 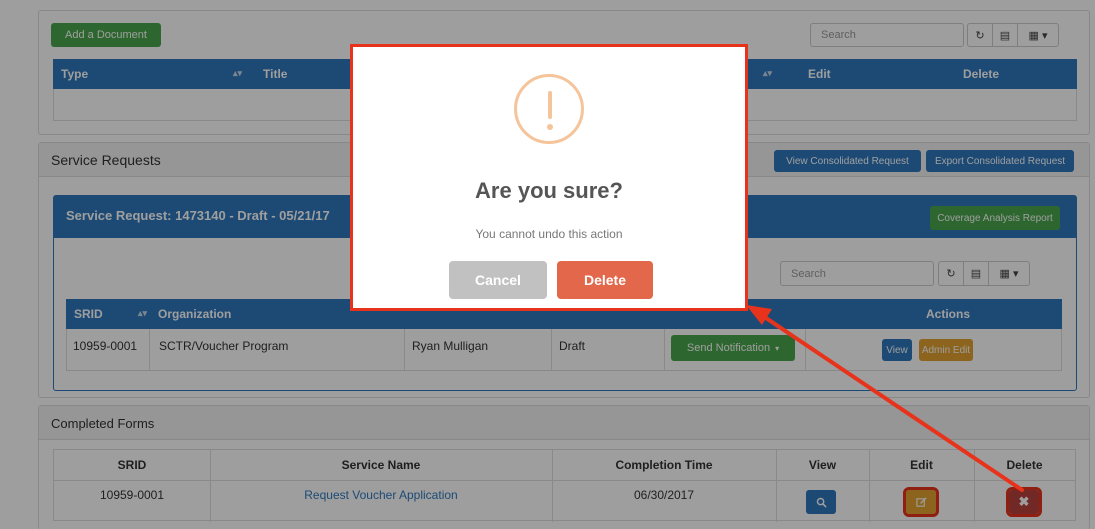 I want to click on warning-icon, so click(x=549, y=109).